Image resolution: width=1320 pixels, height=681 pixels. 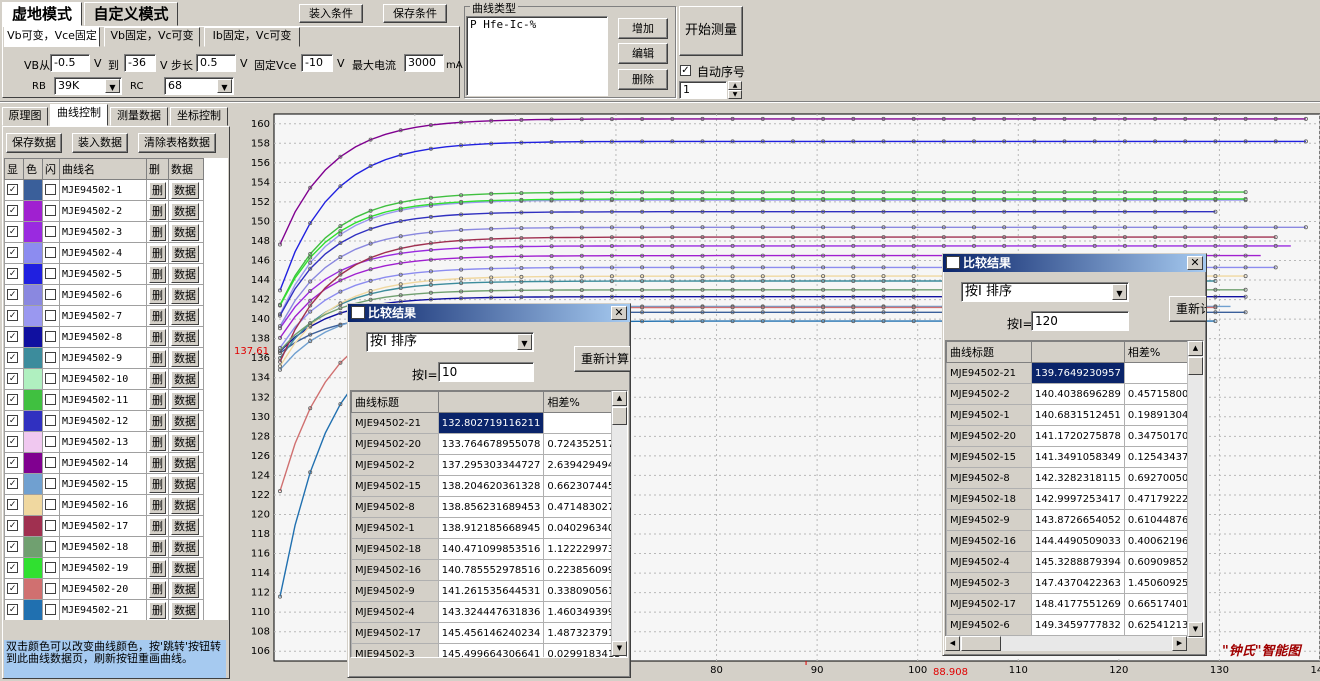 I want to click on curve-title-cell: MJE94502-21, so click(x=395, y=423).